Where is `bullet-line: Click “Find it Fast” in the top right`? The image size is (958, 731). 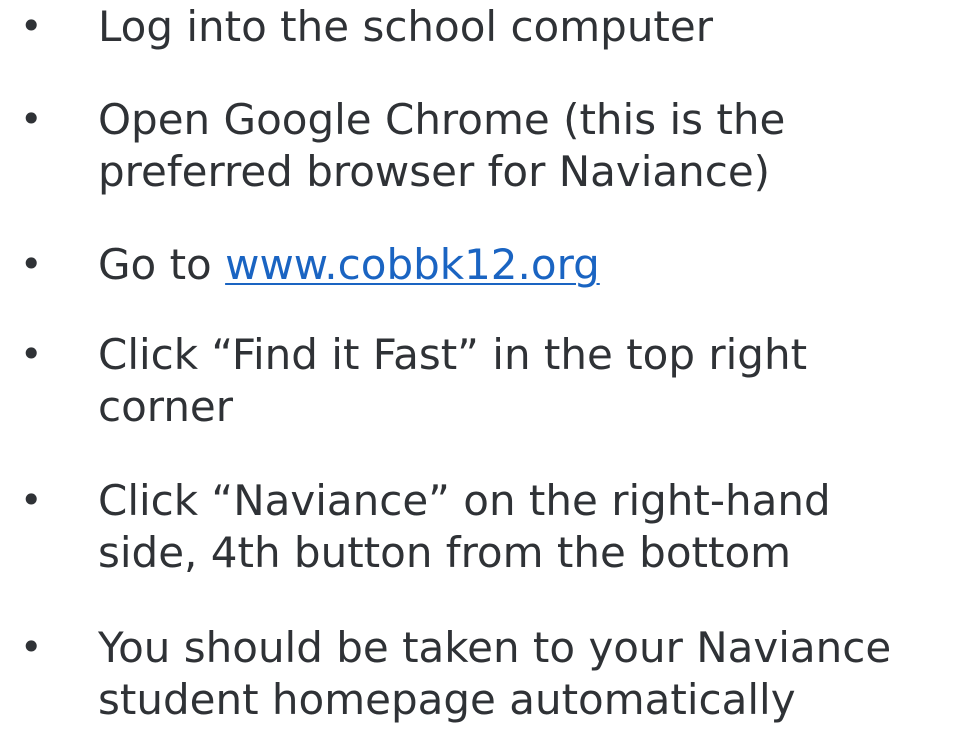
bullet-line: Click “Find it Fast” in the top right is located at coordinates (453, 354).